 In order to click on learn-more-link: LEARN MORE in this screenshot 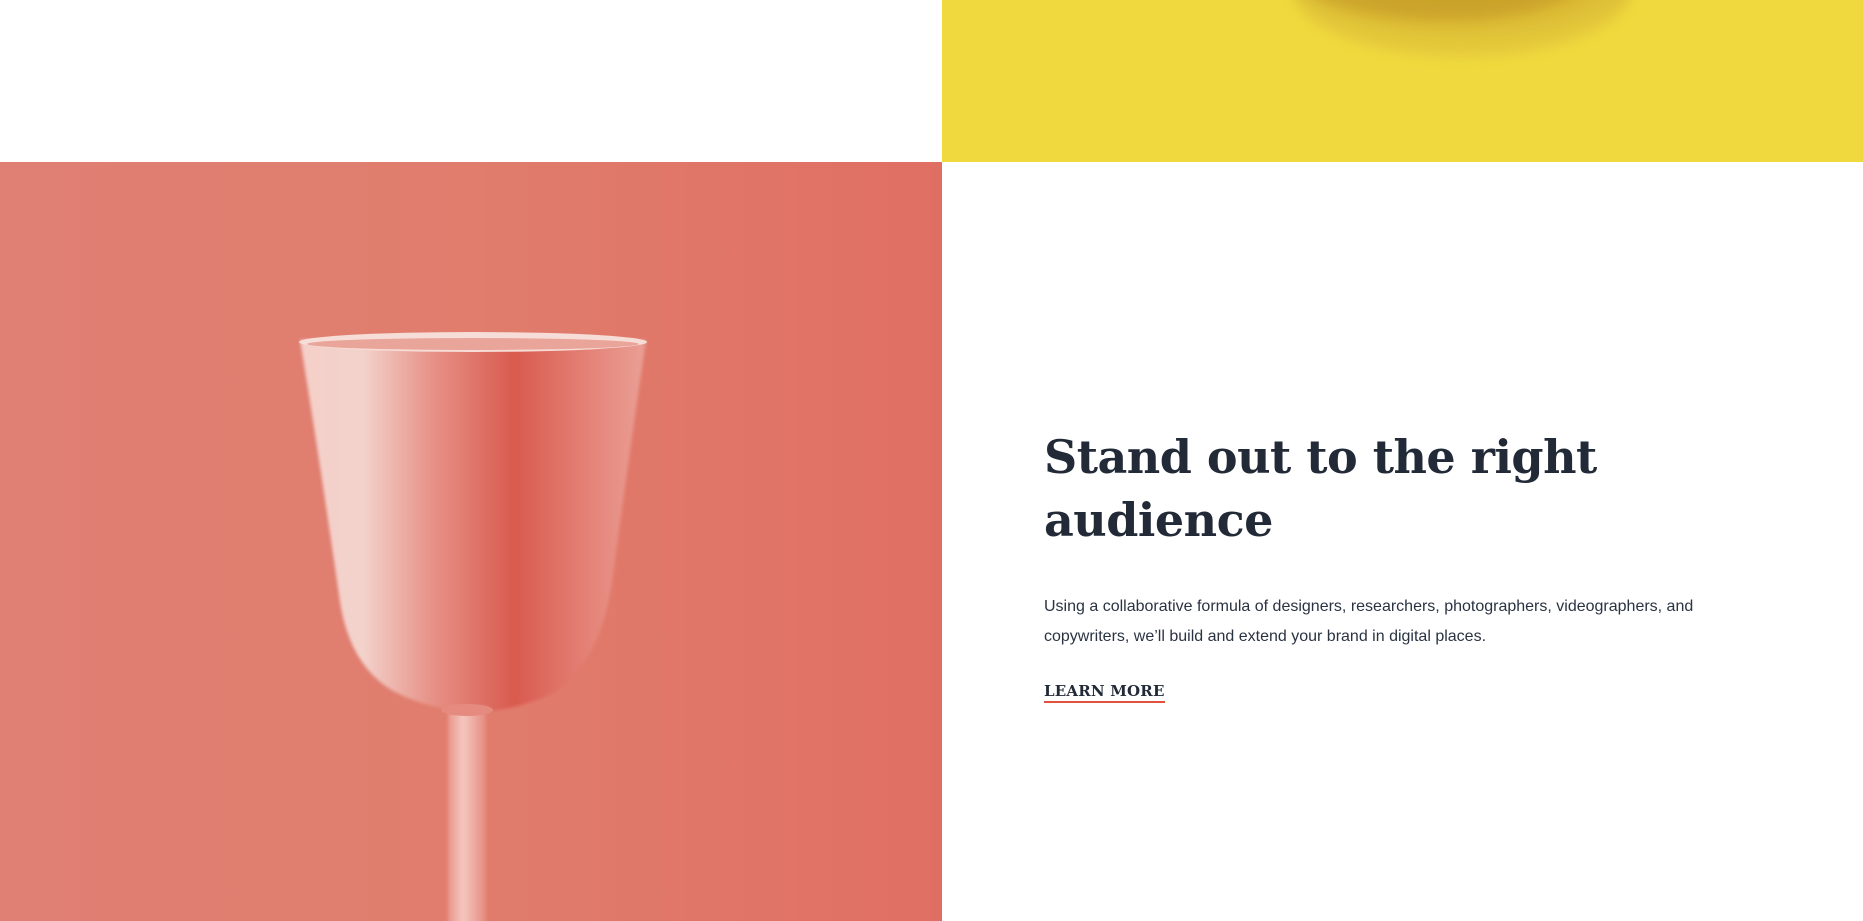, I will do `click(1104, 692)`.